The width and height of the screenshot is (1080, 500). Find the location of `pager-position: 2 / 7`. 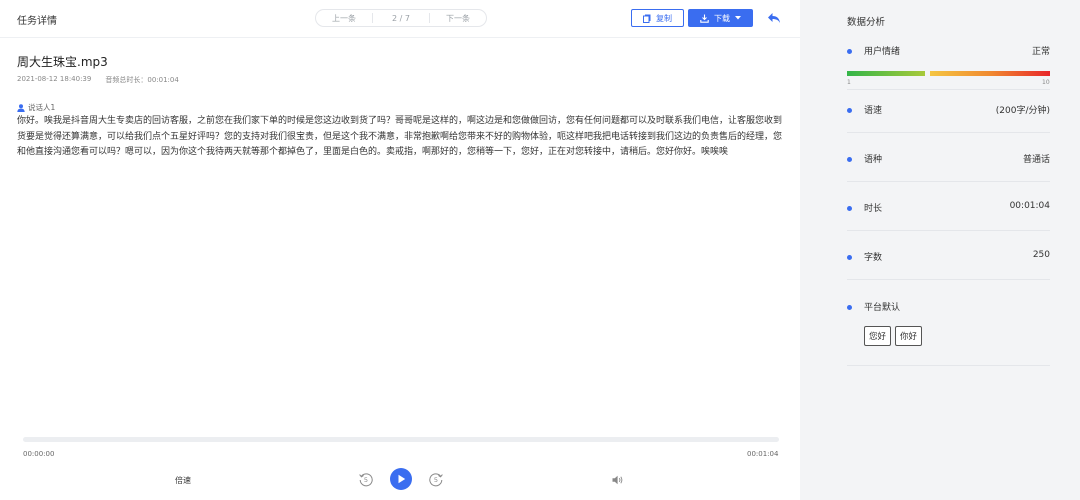

pager-position: 2 / 7 is located at coordinates (401, 18).